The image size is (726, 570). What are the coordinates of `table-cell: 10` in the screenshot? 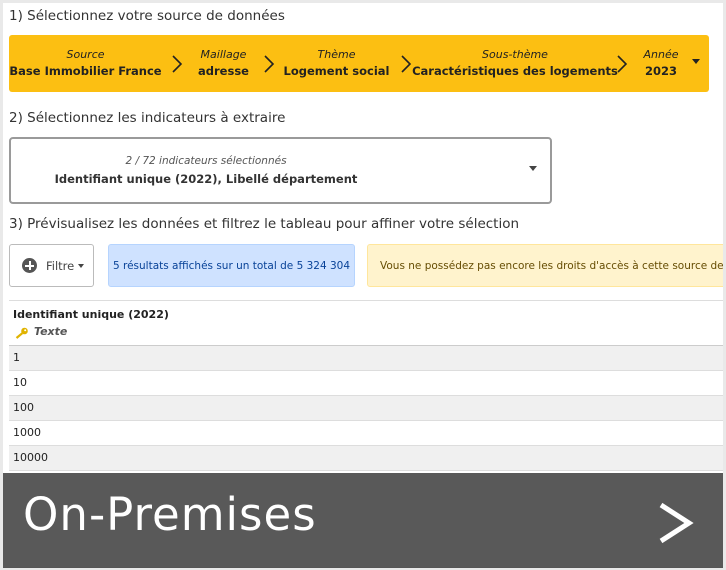 It's located at (20, 382).